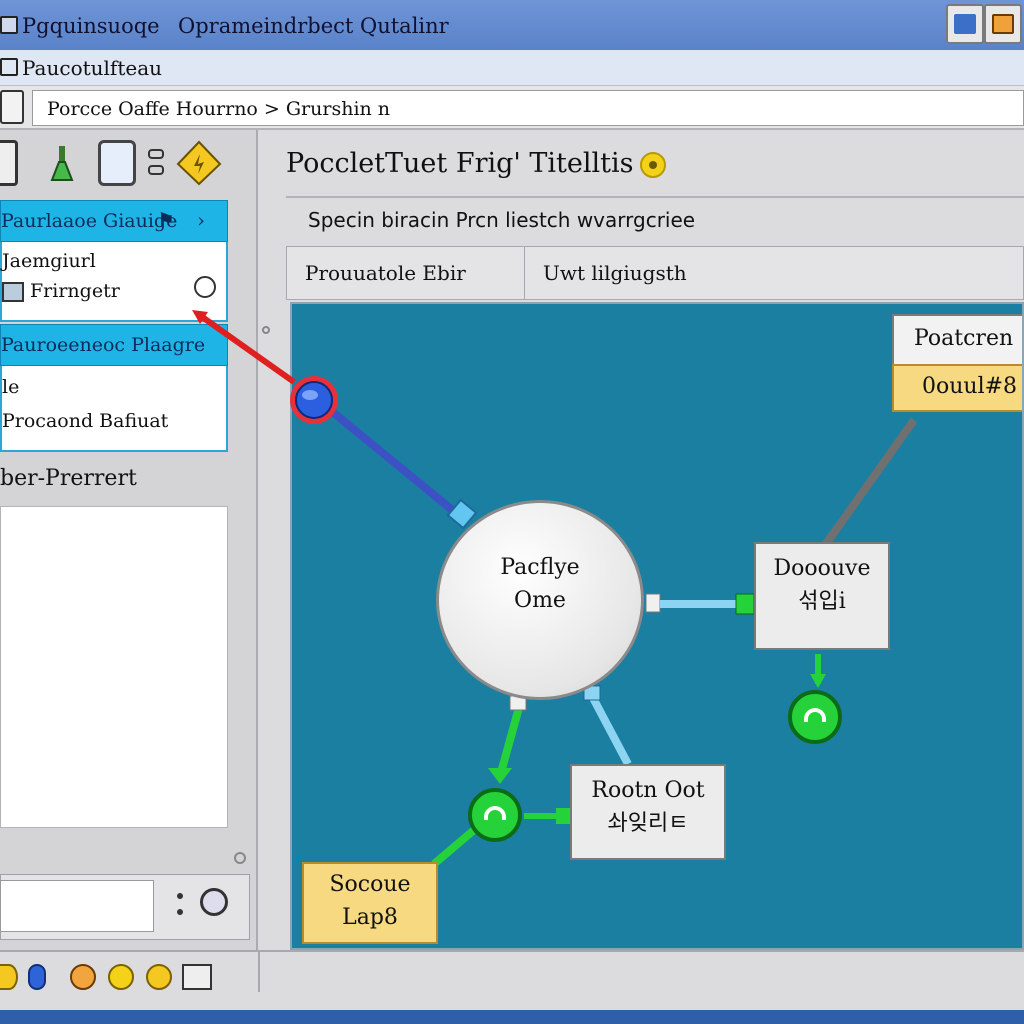  I want to click on center-node-subtitle: Ome, so click(540, 600).